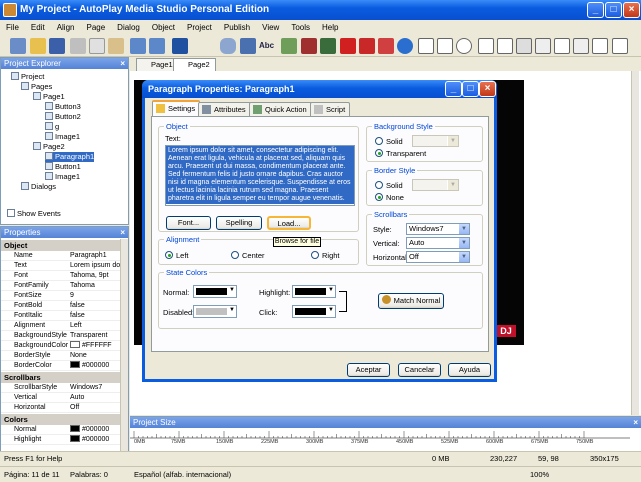 Image resolution: width=641 pixels, height=482 pixels. Describe the element at coordinates (61, 419) in the screenshot. I see `prop-category: Colors` at that location.